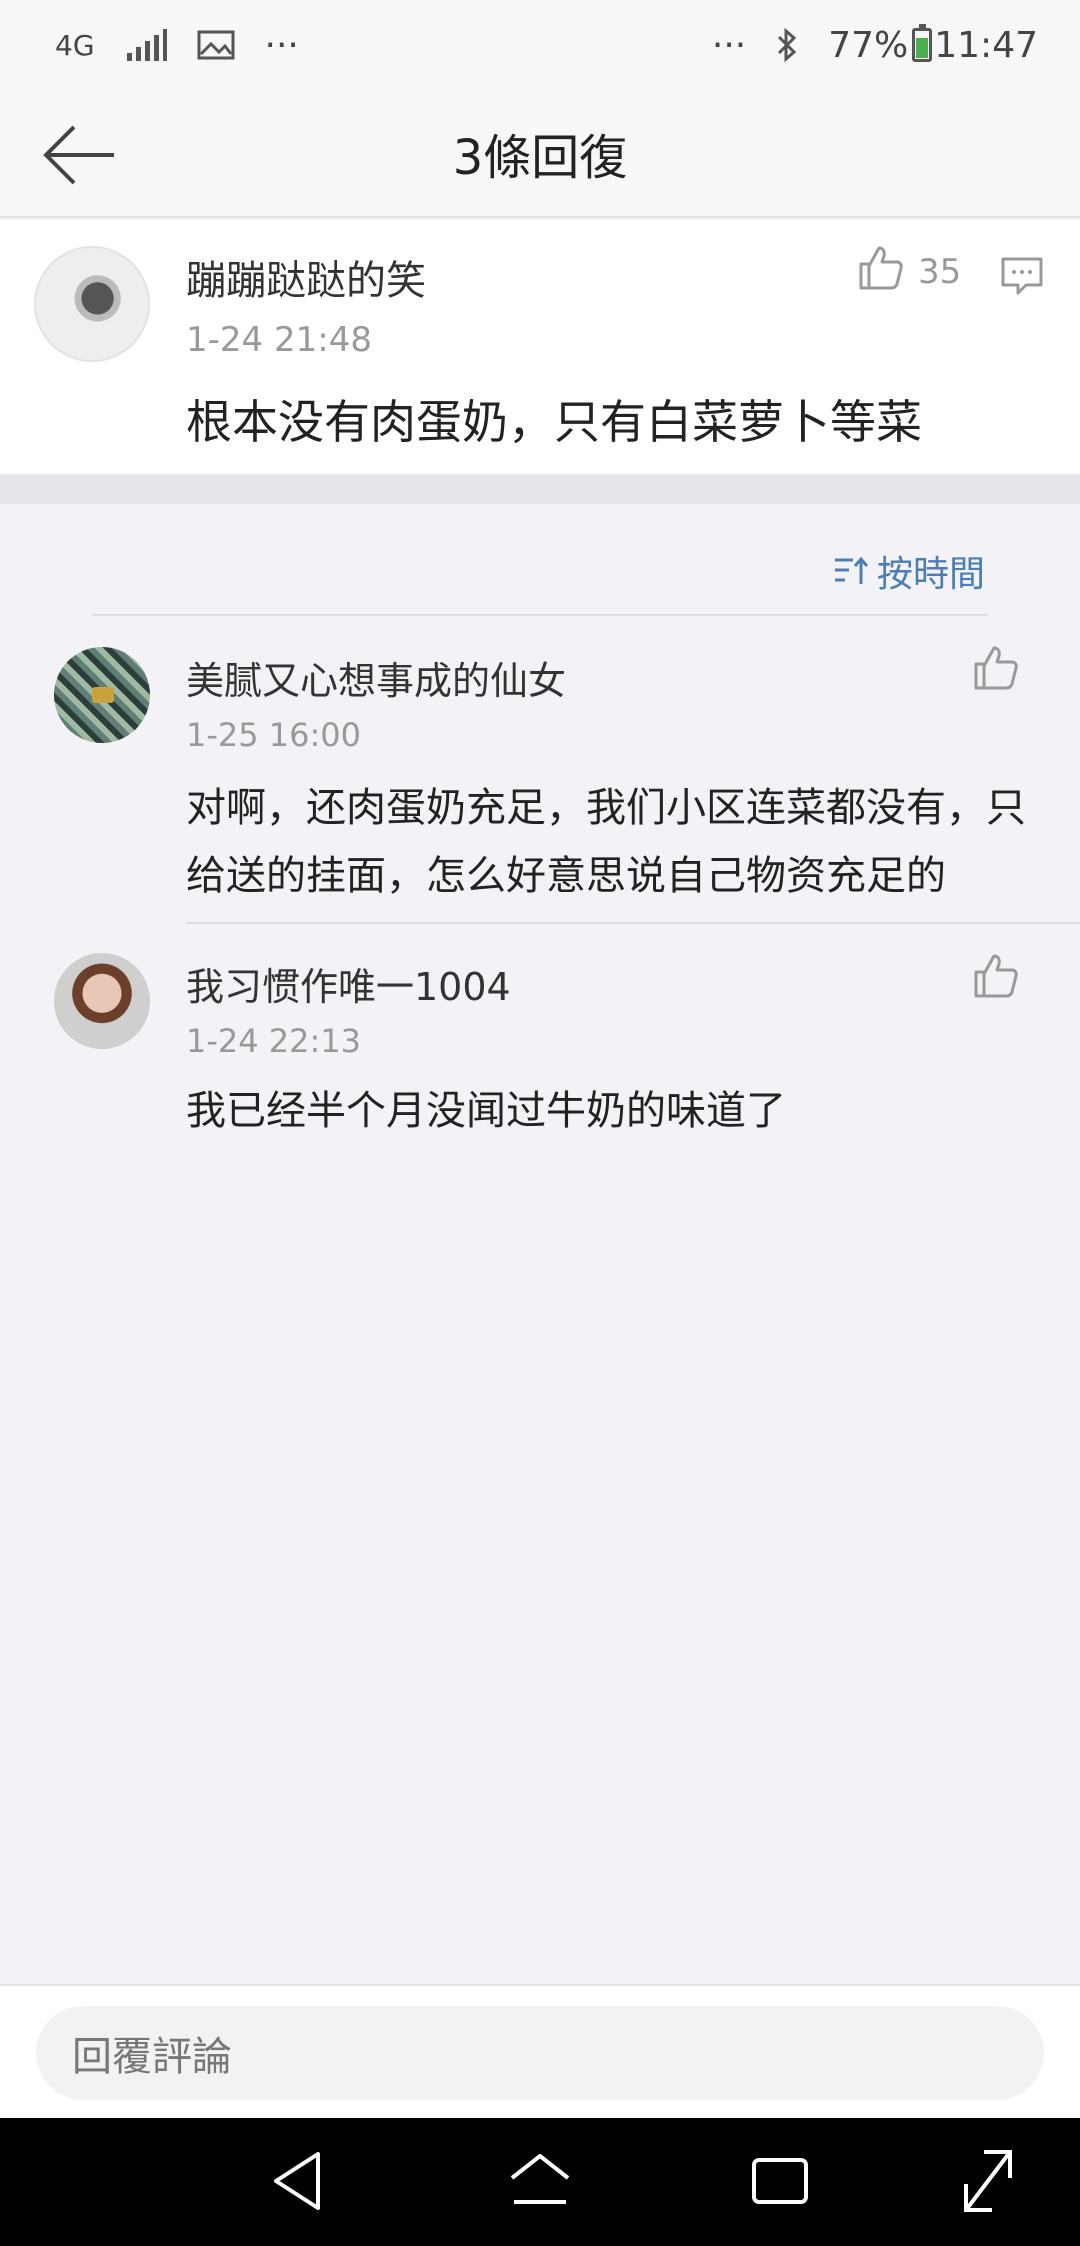  I want to click on timestamp: 1-24 21:48, so click(279, 340).